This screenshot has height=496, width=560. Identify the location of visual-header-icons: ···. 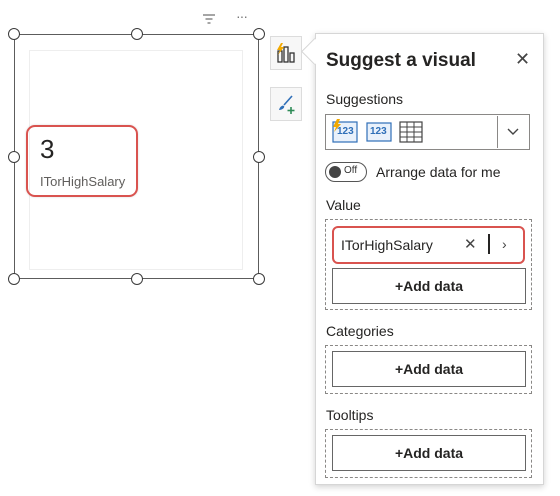
(230, 19).